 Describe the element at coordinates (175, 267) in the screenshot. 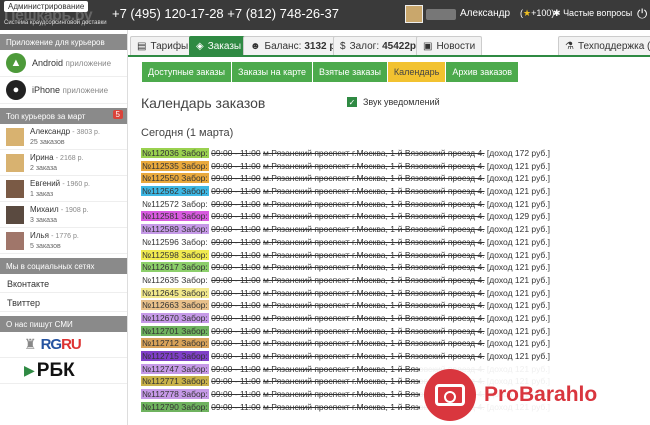

I see `order-id: №112617 Забор:` at that location.